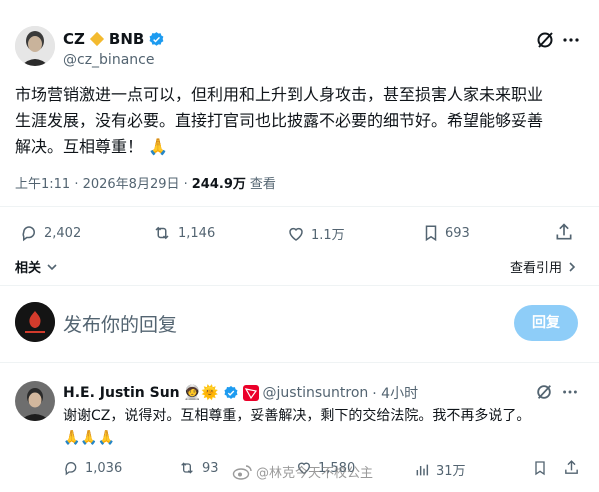  I want to click on view-count-label: 查看, so click(262, 184).